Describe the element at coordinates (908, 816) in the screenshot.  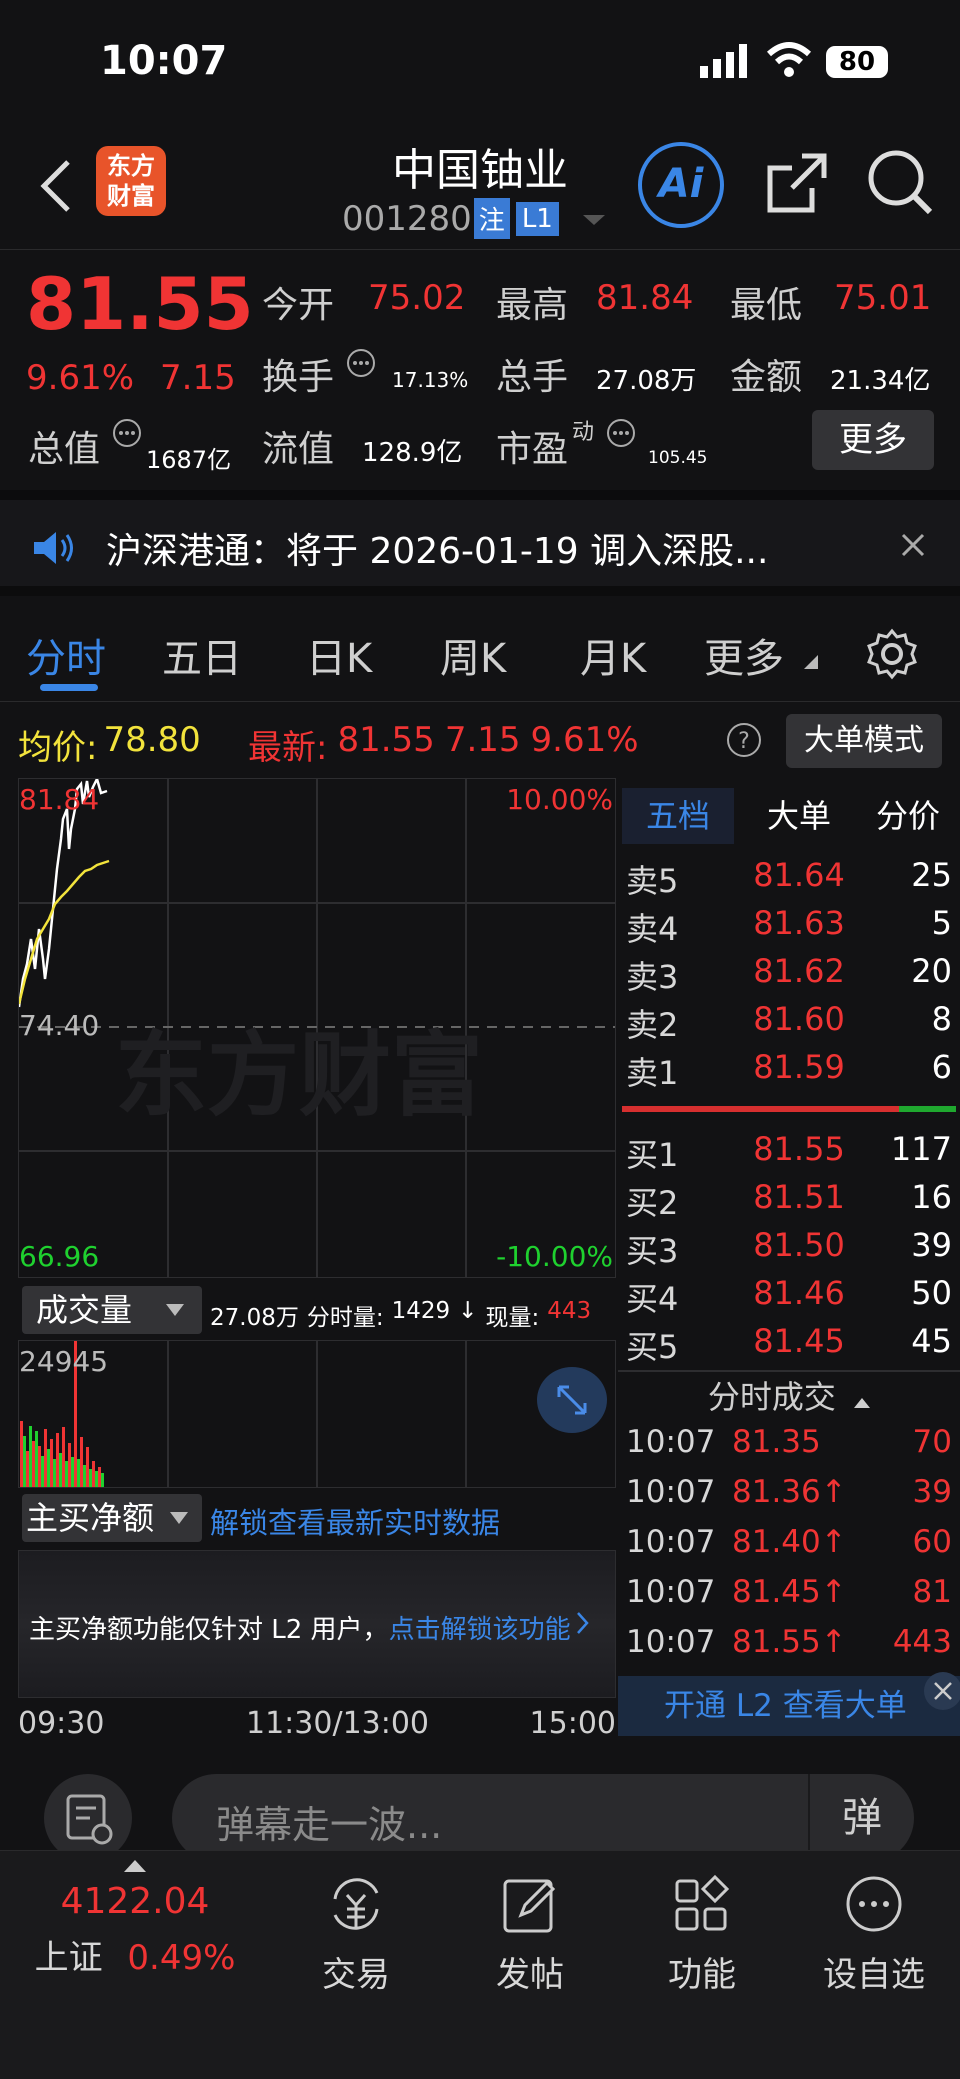
I see `tab-price-dist: 分价` at that location.